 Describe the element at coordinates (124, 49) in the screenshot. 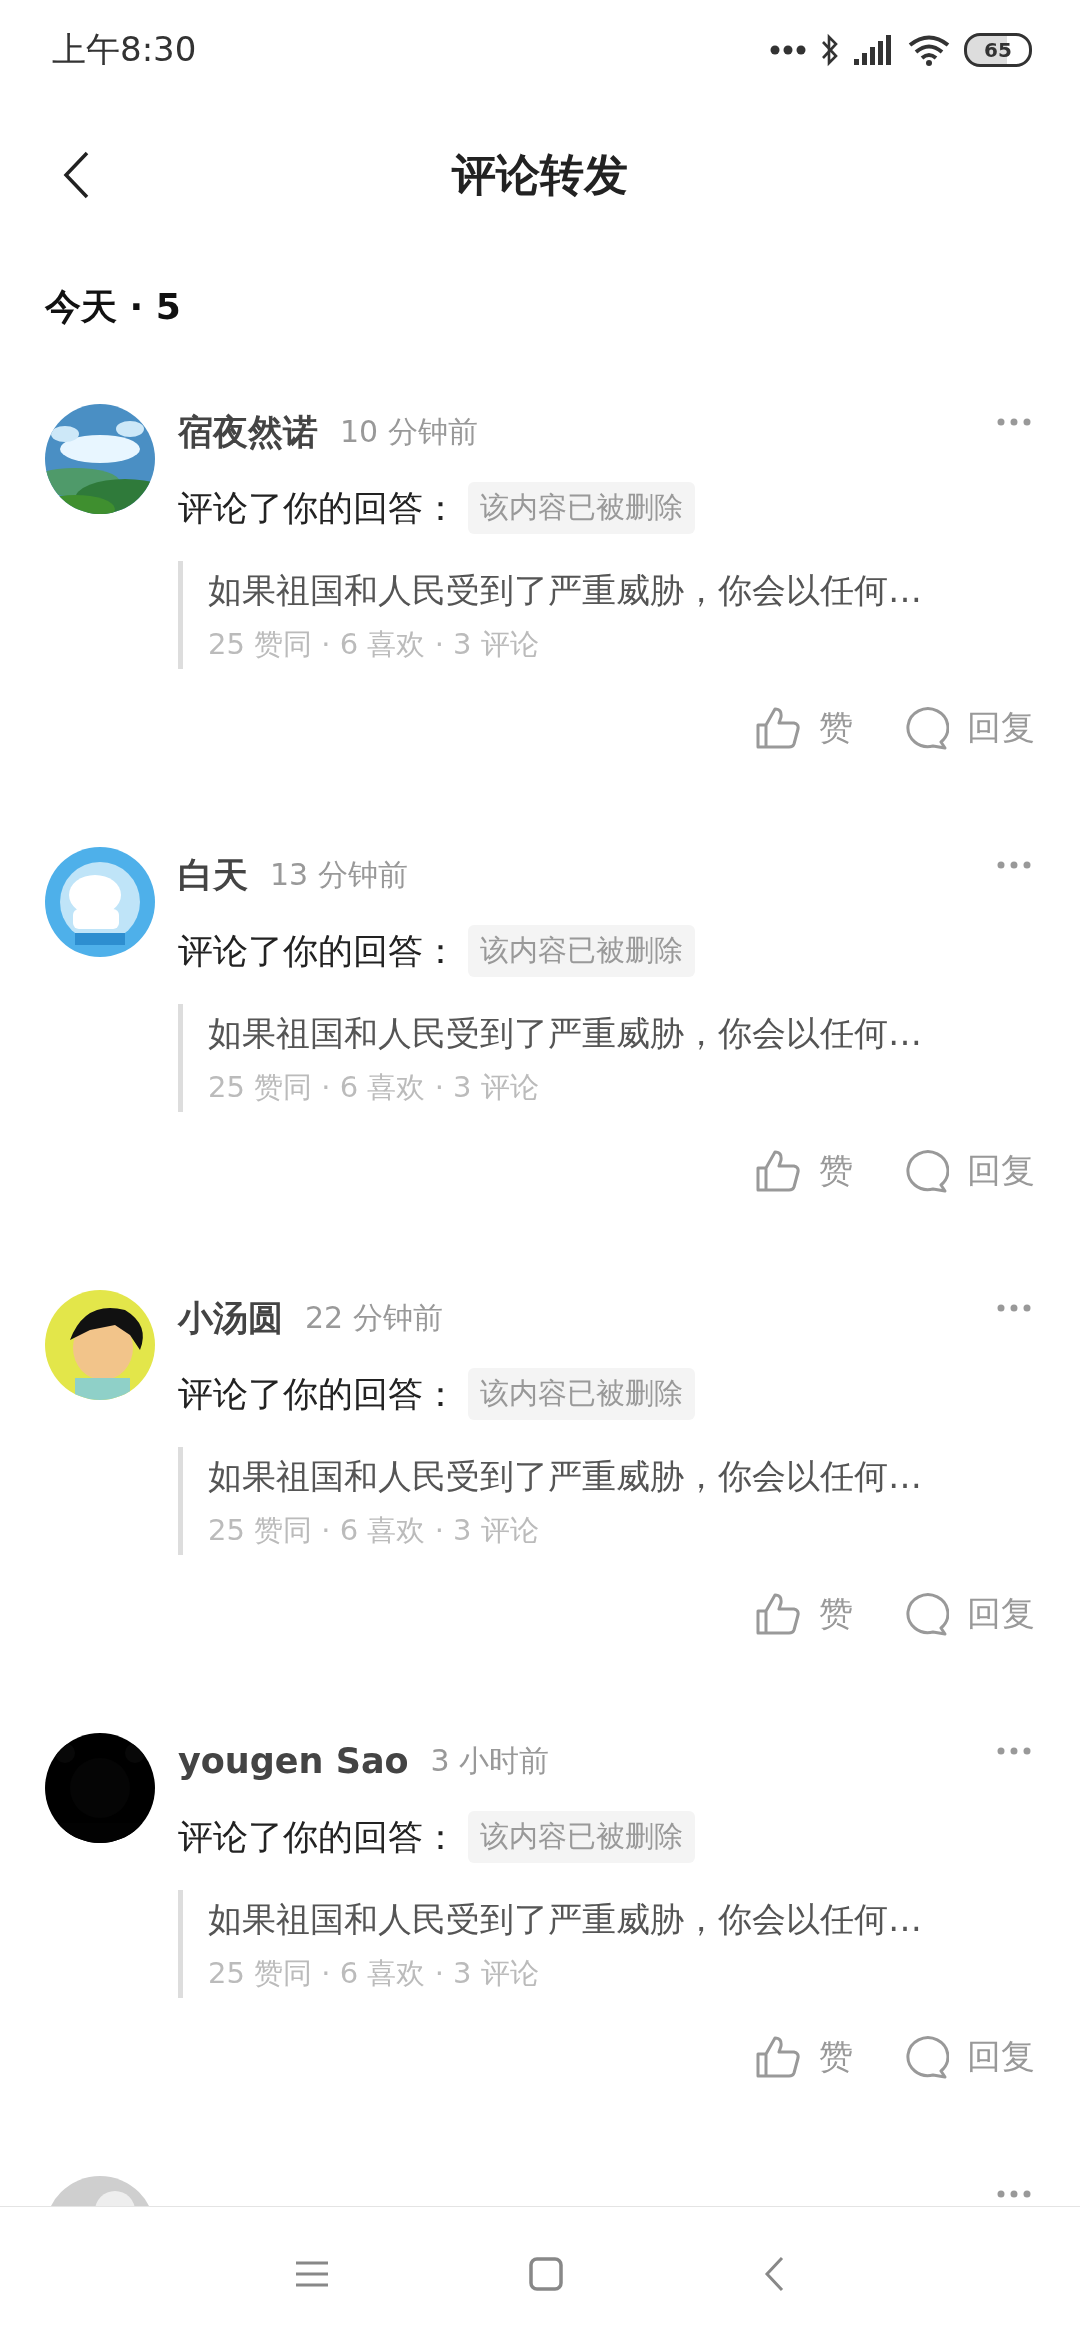

I see `status-time: 上午8:30` at that location.